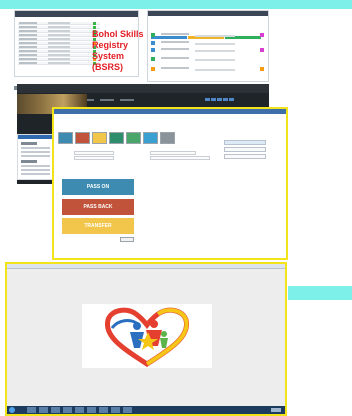 This screenshot has width=352, height=416. I want to click on pagination, so click(44, 83).